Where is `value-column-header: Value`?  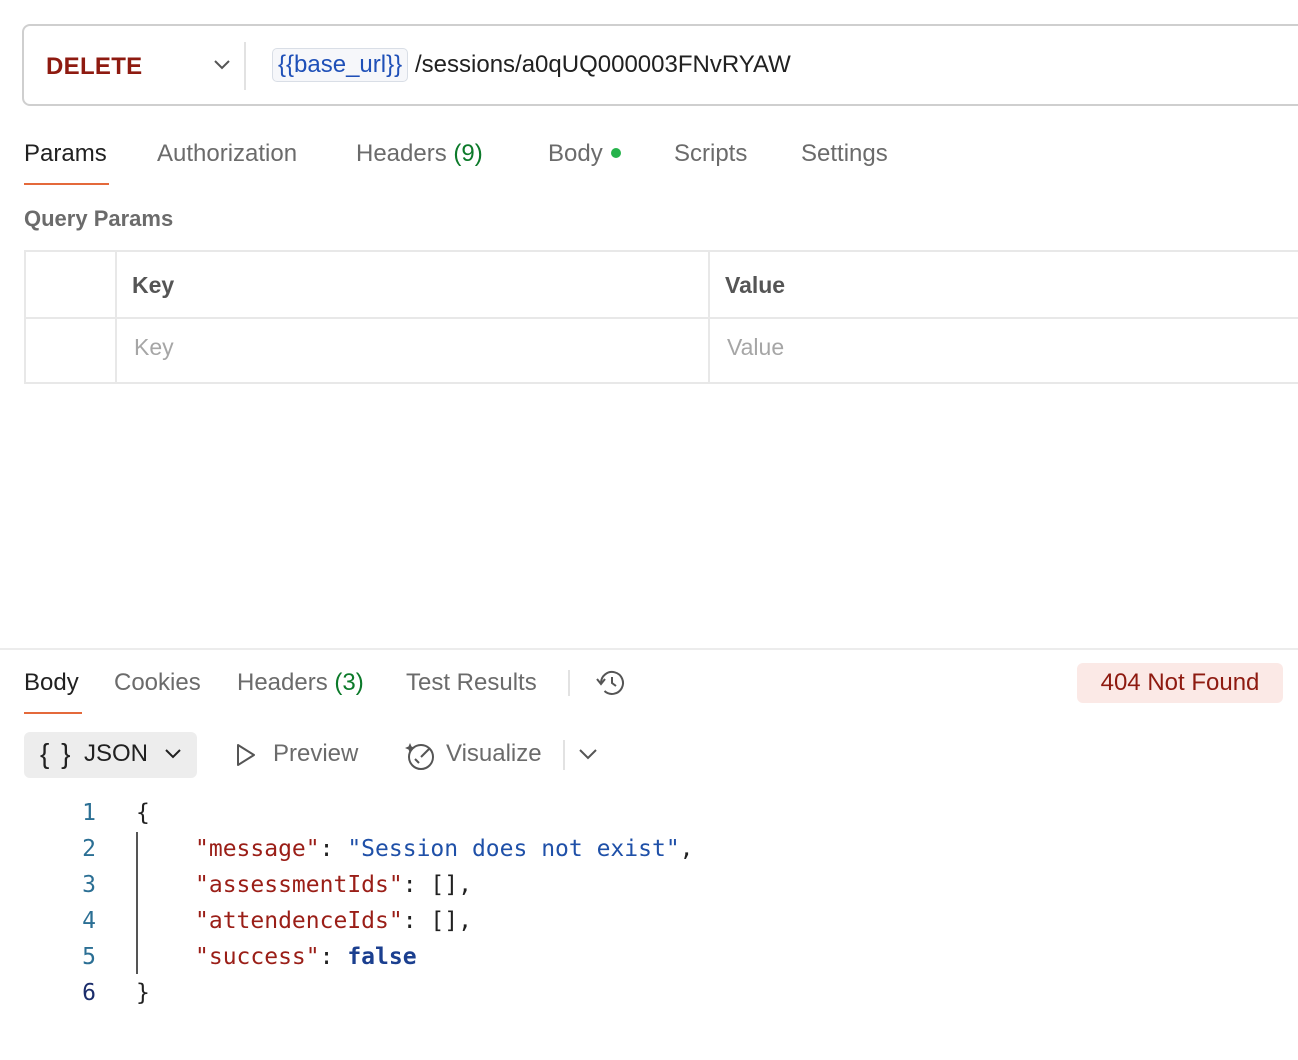 value-column-header: Value is located at coordinates (755, 285).